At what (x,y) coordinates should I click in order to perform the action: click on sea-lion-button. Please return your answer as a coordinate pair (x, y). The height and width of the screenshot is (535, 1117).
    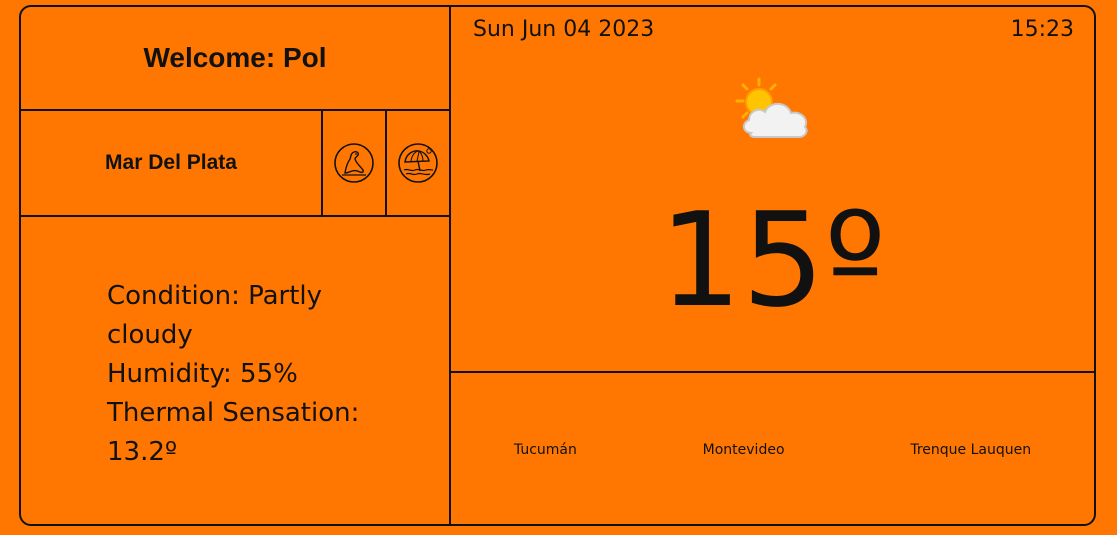
    Looking at the image, I should click on (355, 163).